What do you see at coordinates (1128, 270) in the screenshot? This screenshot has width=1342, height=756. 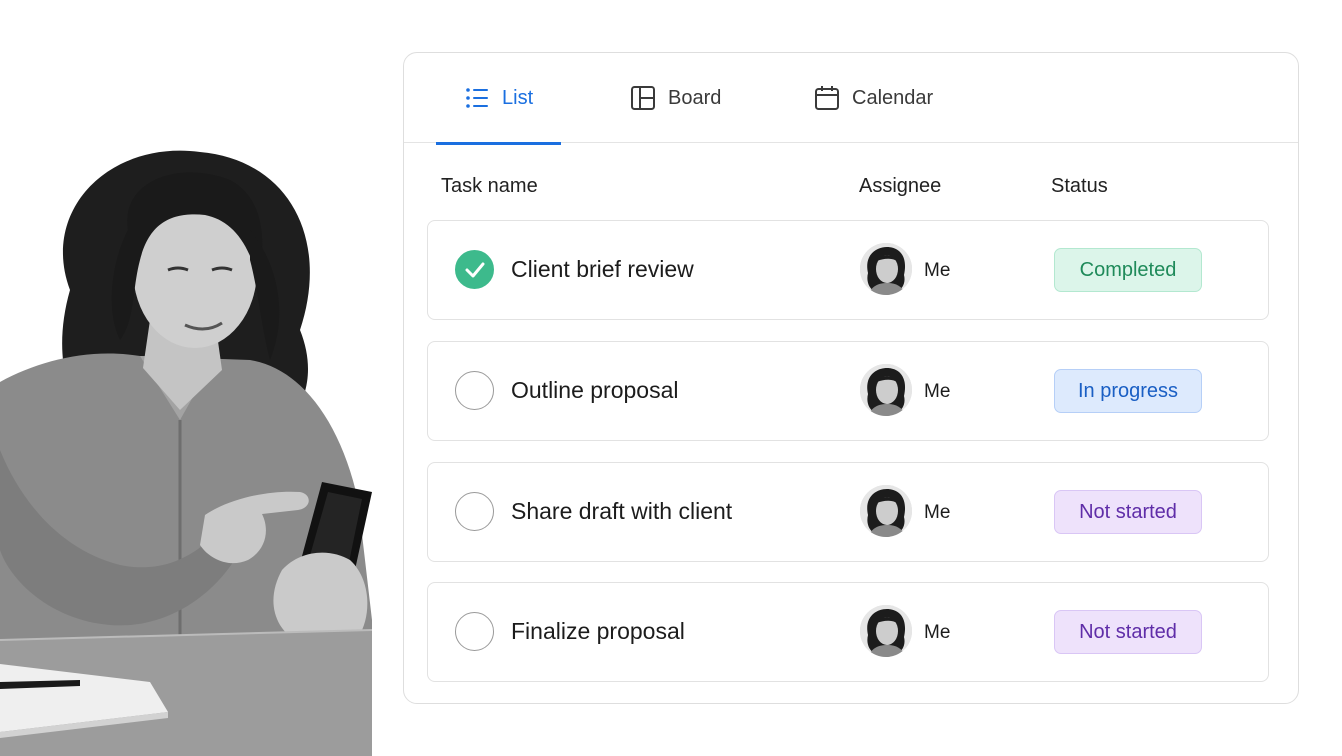 I see `status-badge: Completed` at bounding box center [1128, 270].